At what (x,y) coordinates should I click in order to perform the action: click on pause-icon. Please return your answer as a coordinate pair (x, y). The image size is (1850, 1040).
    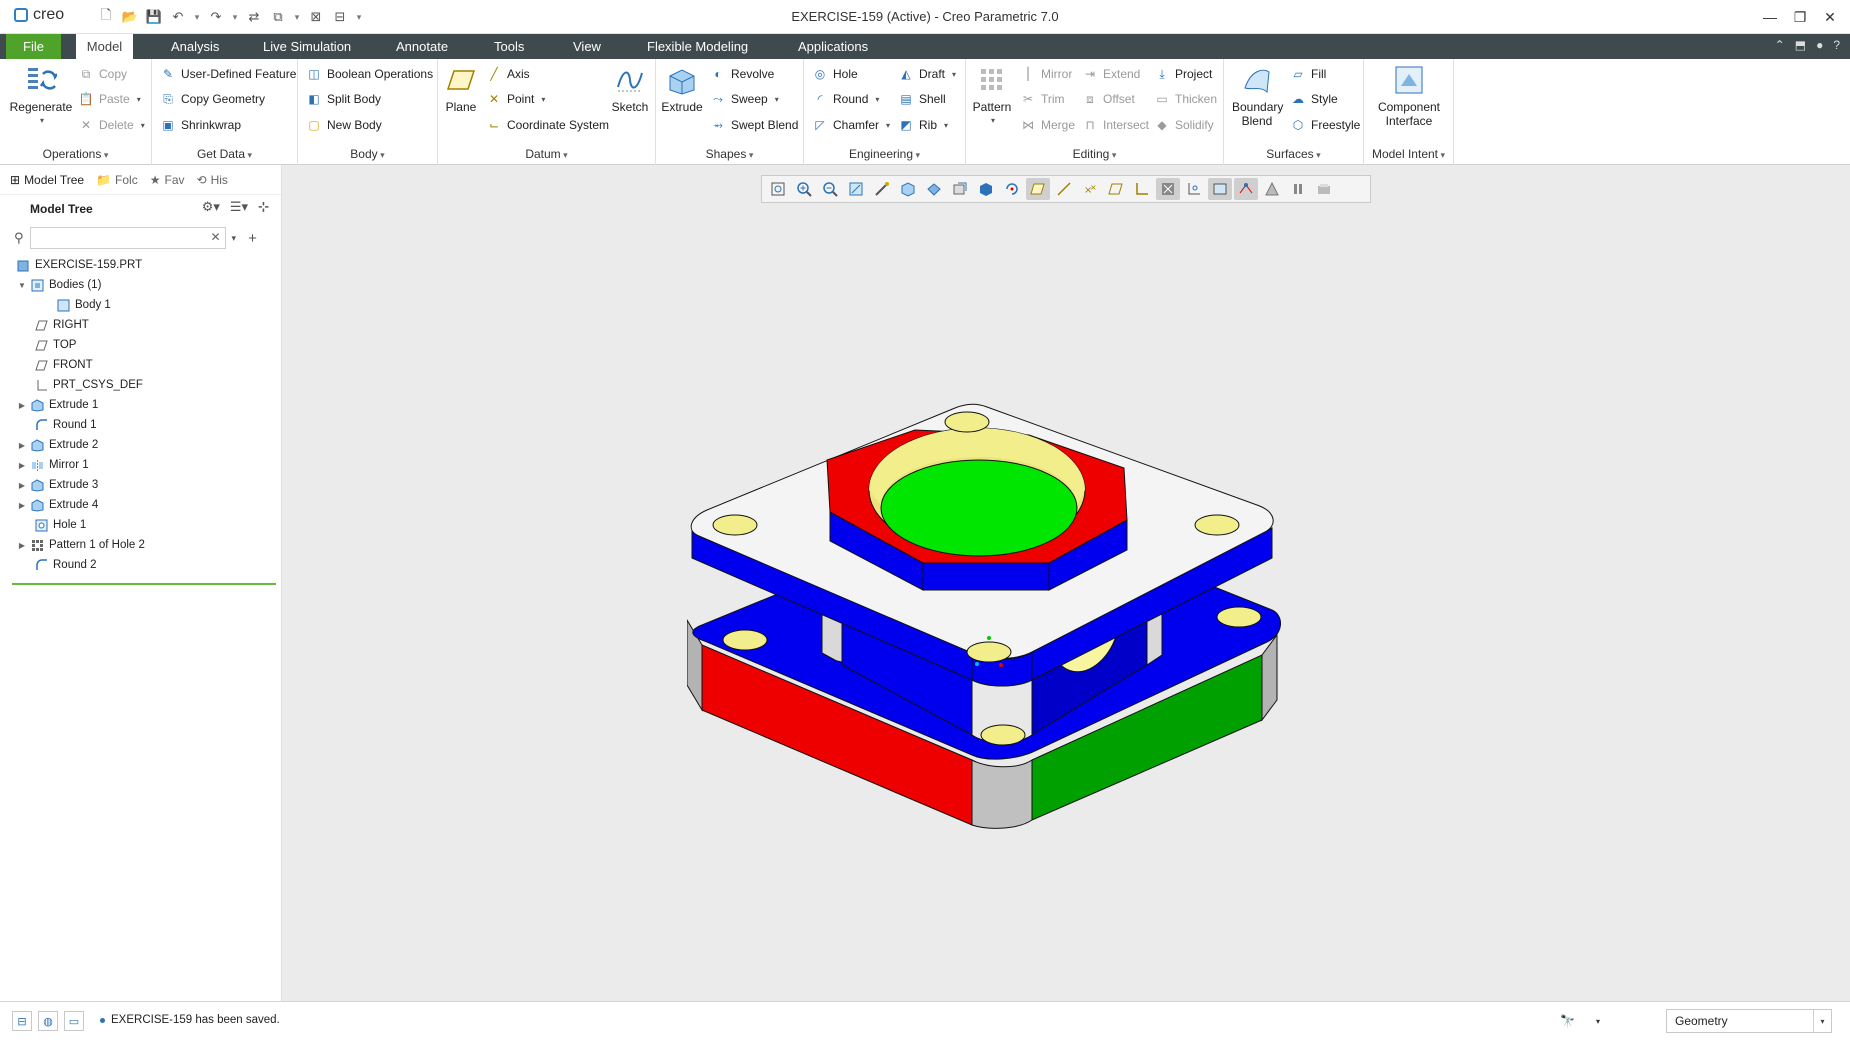
    Looking at the image, I should click on (1298, 189).